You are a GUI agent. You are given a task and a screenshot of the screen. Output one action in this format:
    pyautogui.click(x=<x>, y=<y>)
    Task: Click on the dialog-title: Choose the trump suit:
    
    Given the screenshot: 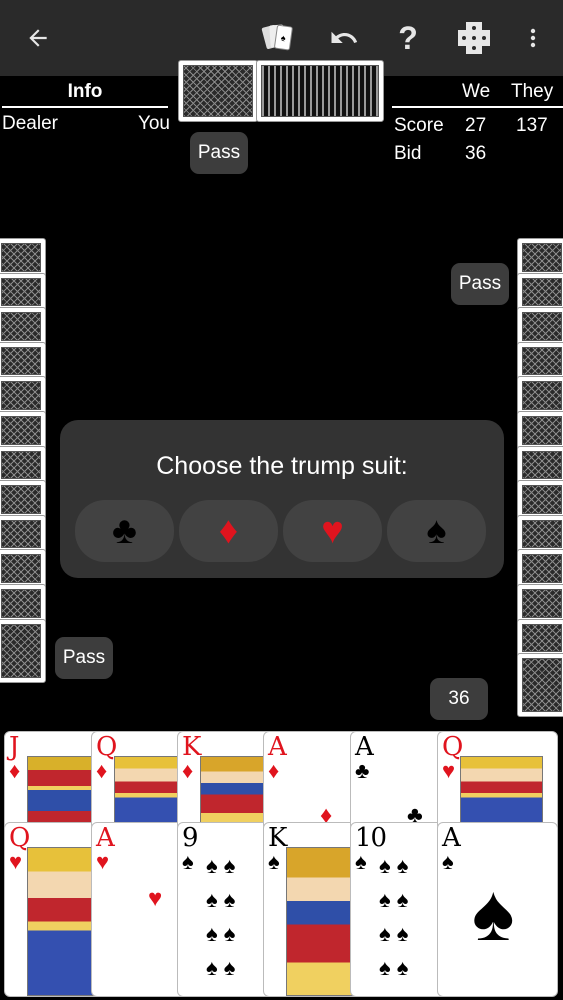 What is the action you would take?
    pyautogui.click(x=282, y=466)
    